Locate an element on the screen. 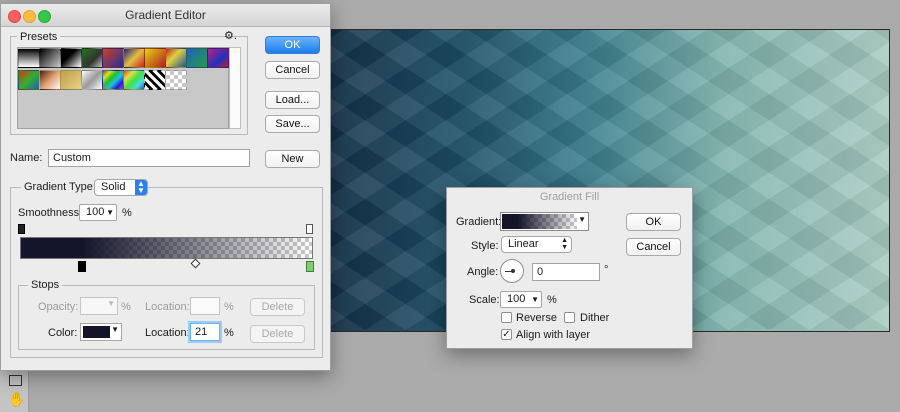  gradient-bar-fill is located at coordinates (166, 248).